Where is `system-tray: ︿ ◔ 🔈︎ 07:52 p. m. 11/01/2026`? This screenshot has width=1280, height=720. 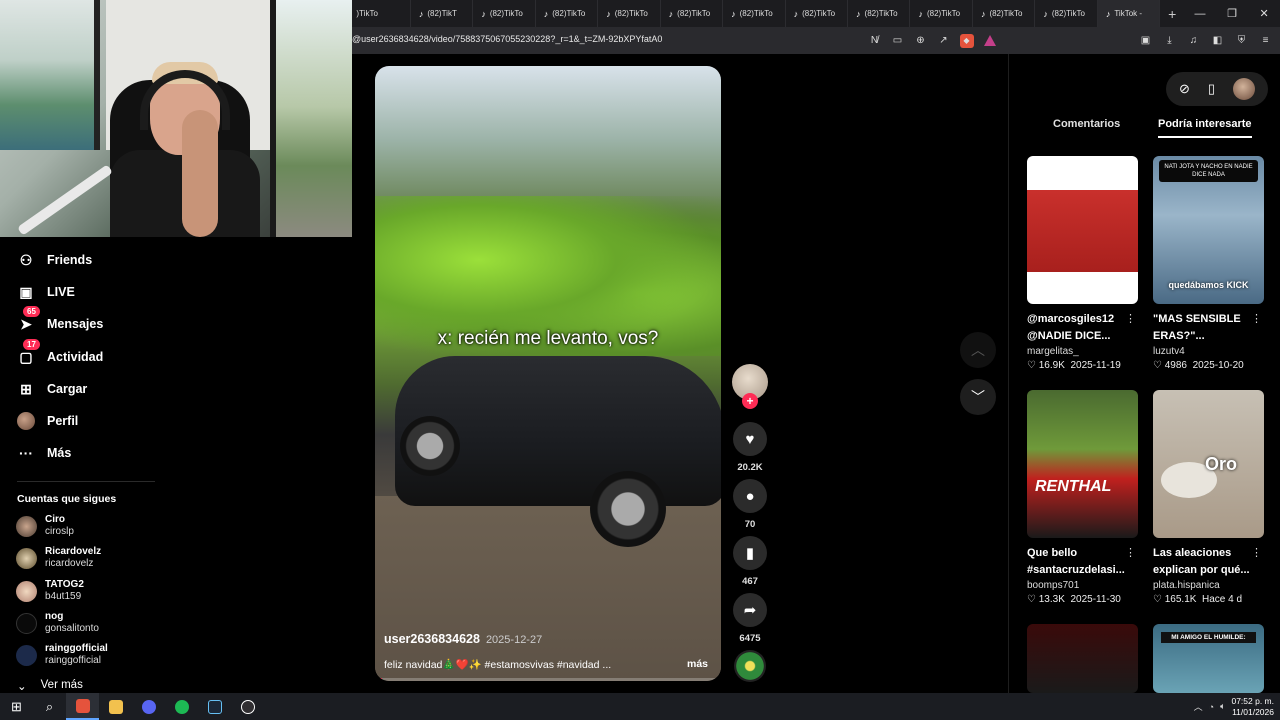
system-tray: ︿ ◔ 🔈︎ 07:52 p. m. 11/01/2026 is located at coordinates (1234, 706).